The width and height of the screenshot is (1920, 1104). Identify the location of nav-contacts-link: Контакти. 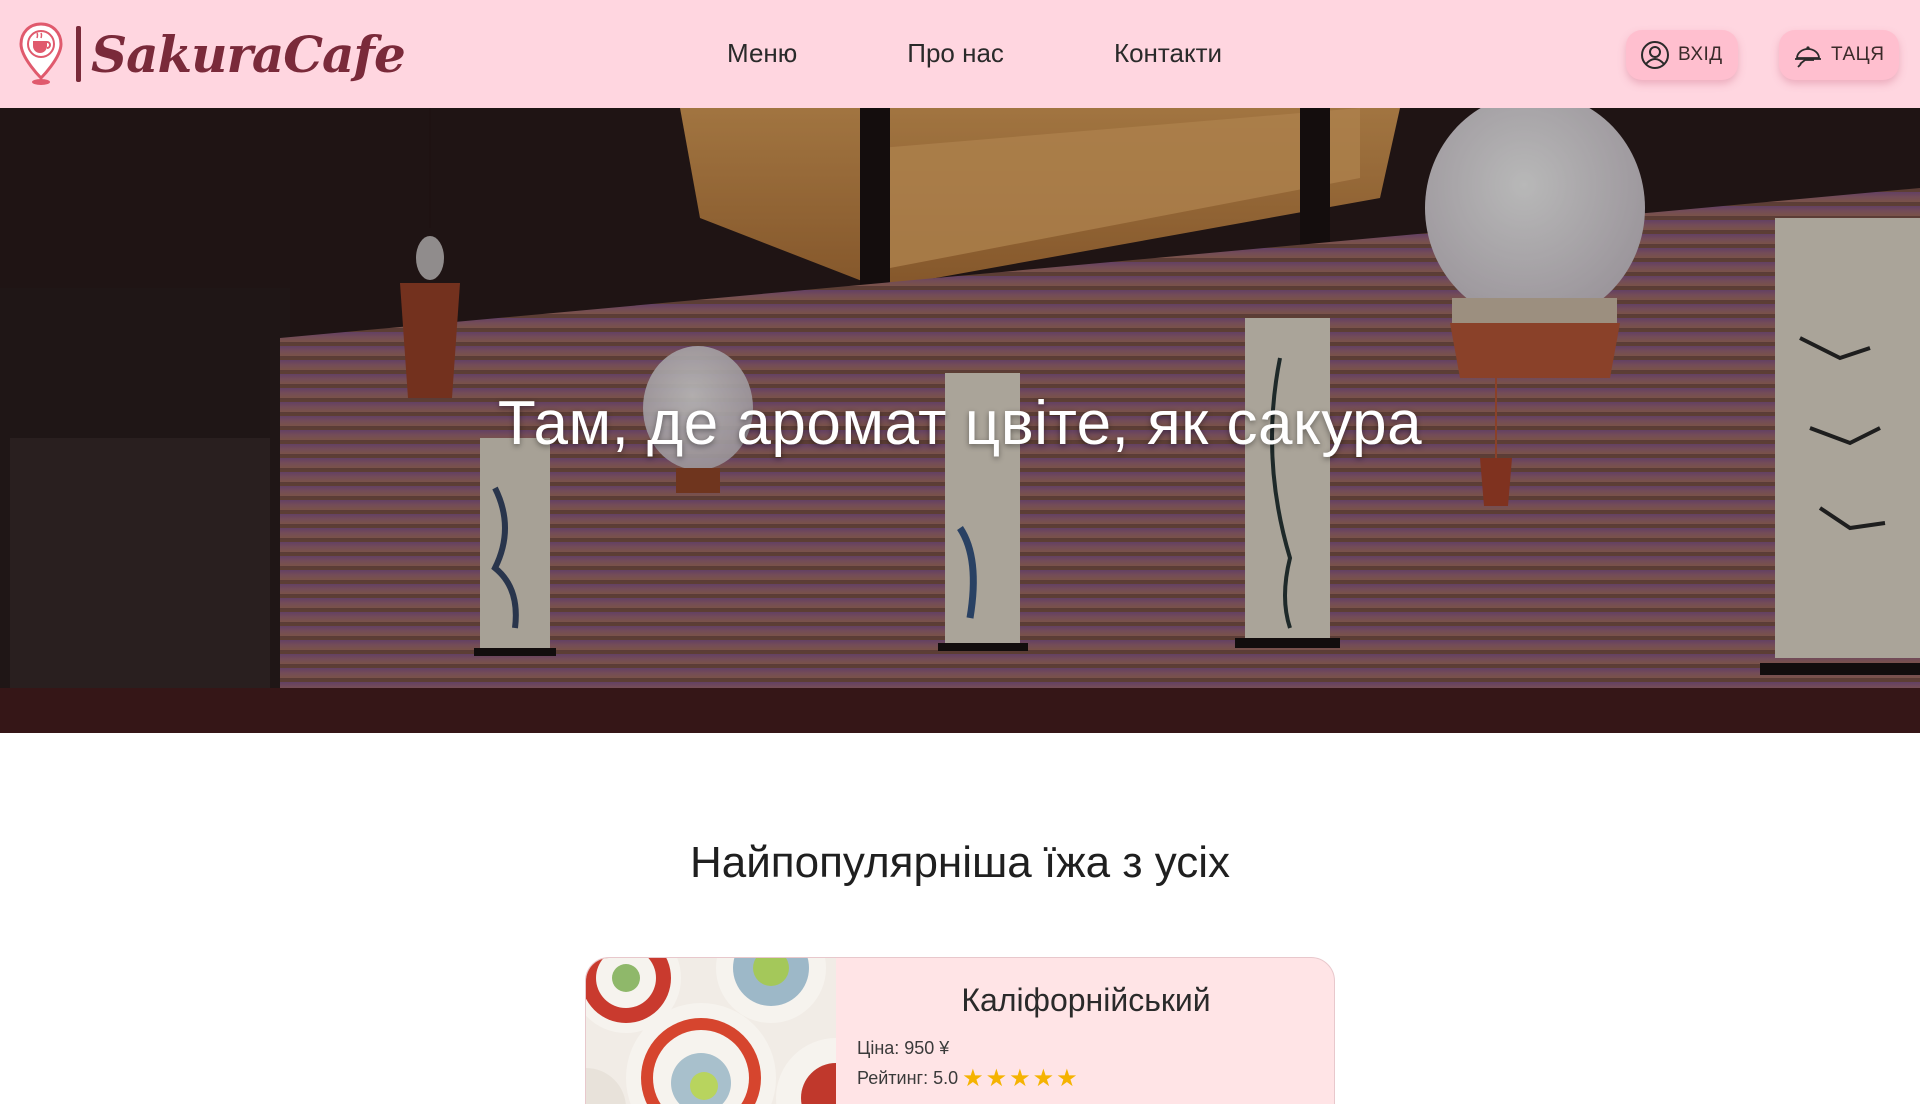
(1168, 53).